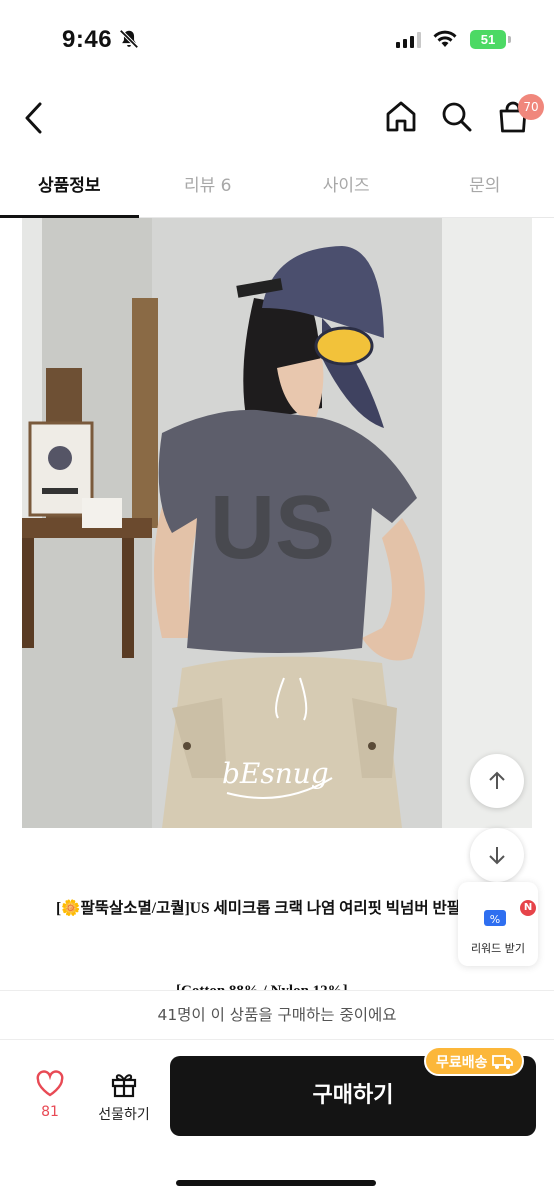 Image resolution: width=554 pixels, height=1200 pixels. Describe the element at coordinates (50, 1112) in the screenshot. I see `like-count: 81` at that location.